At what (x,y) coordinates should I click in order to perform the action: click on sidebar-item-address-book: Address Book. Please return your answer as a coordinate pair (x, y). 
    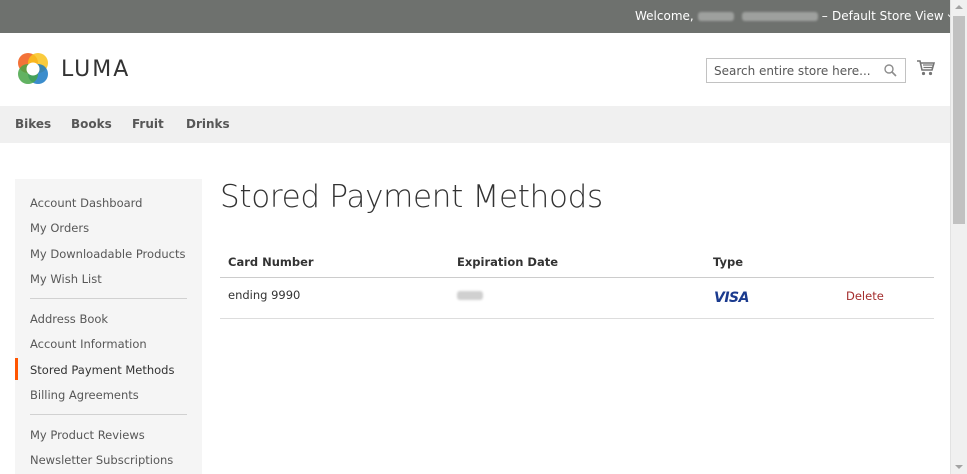
    Looking at the image, I should click on (69, 319).